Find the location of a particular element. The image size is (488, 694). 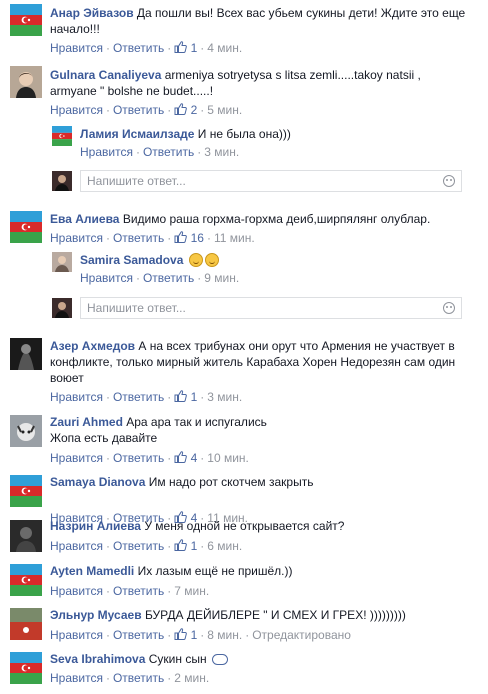

comment-author: Азер Ахмедов is located at coordinates (92, 346).